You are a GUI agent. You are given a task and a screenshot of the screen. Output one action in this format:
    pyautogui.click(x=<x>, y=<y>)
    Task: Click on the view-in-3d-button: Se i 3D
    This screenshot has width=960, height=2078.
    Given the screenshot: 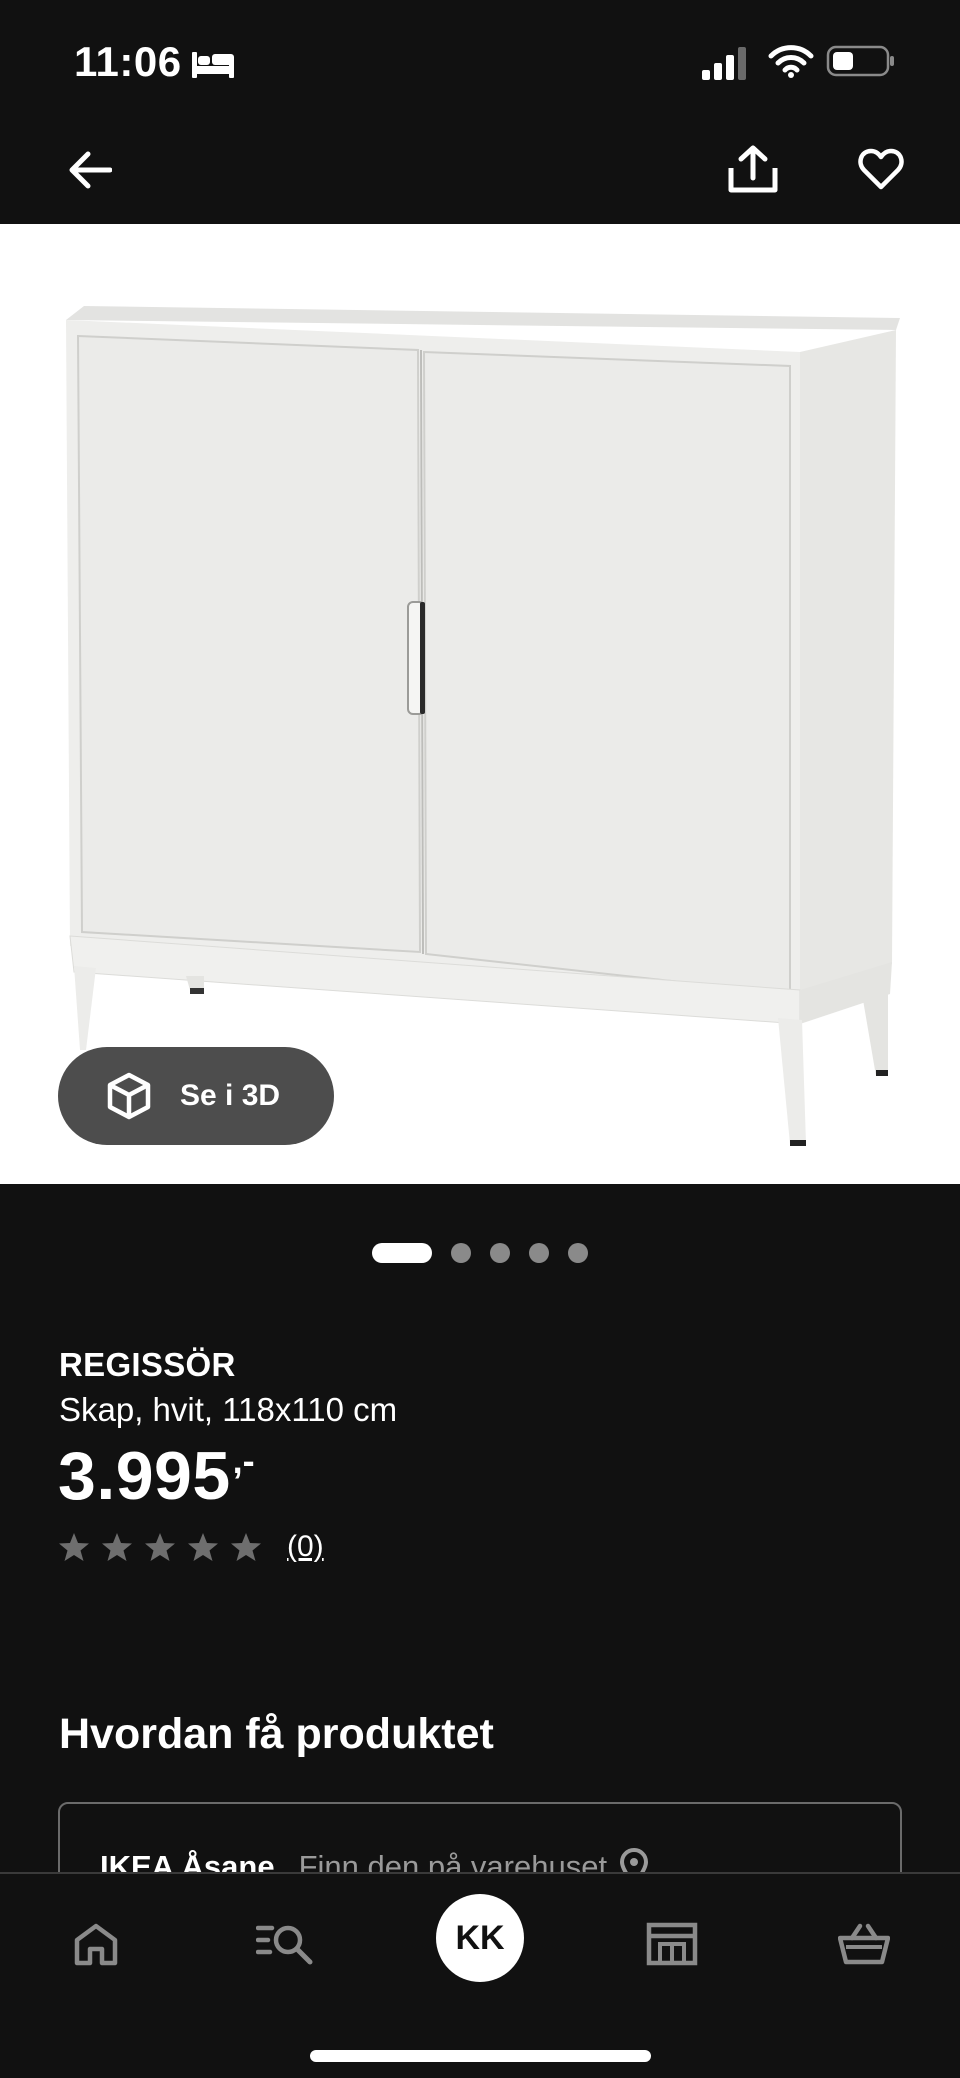 What is the action you would take?
    pyautogui.click(x=196, y=1096)
    